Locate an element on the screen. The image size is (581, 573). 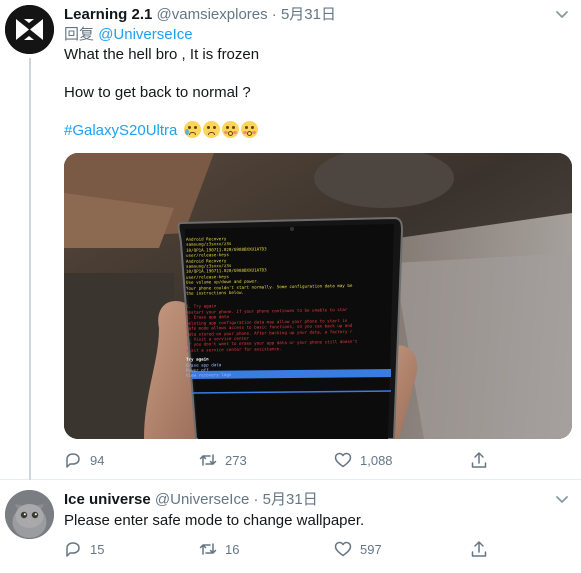
tweet-header: Learning 2.1 @vamsiexplores · 5月31日 is located at coordinates (316, 15).